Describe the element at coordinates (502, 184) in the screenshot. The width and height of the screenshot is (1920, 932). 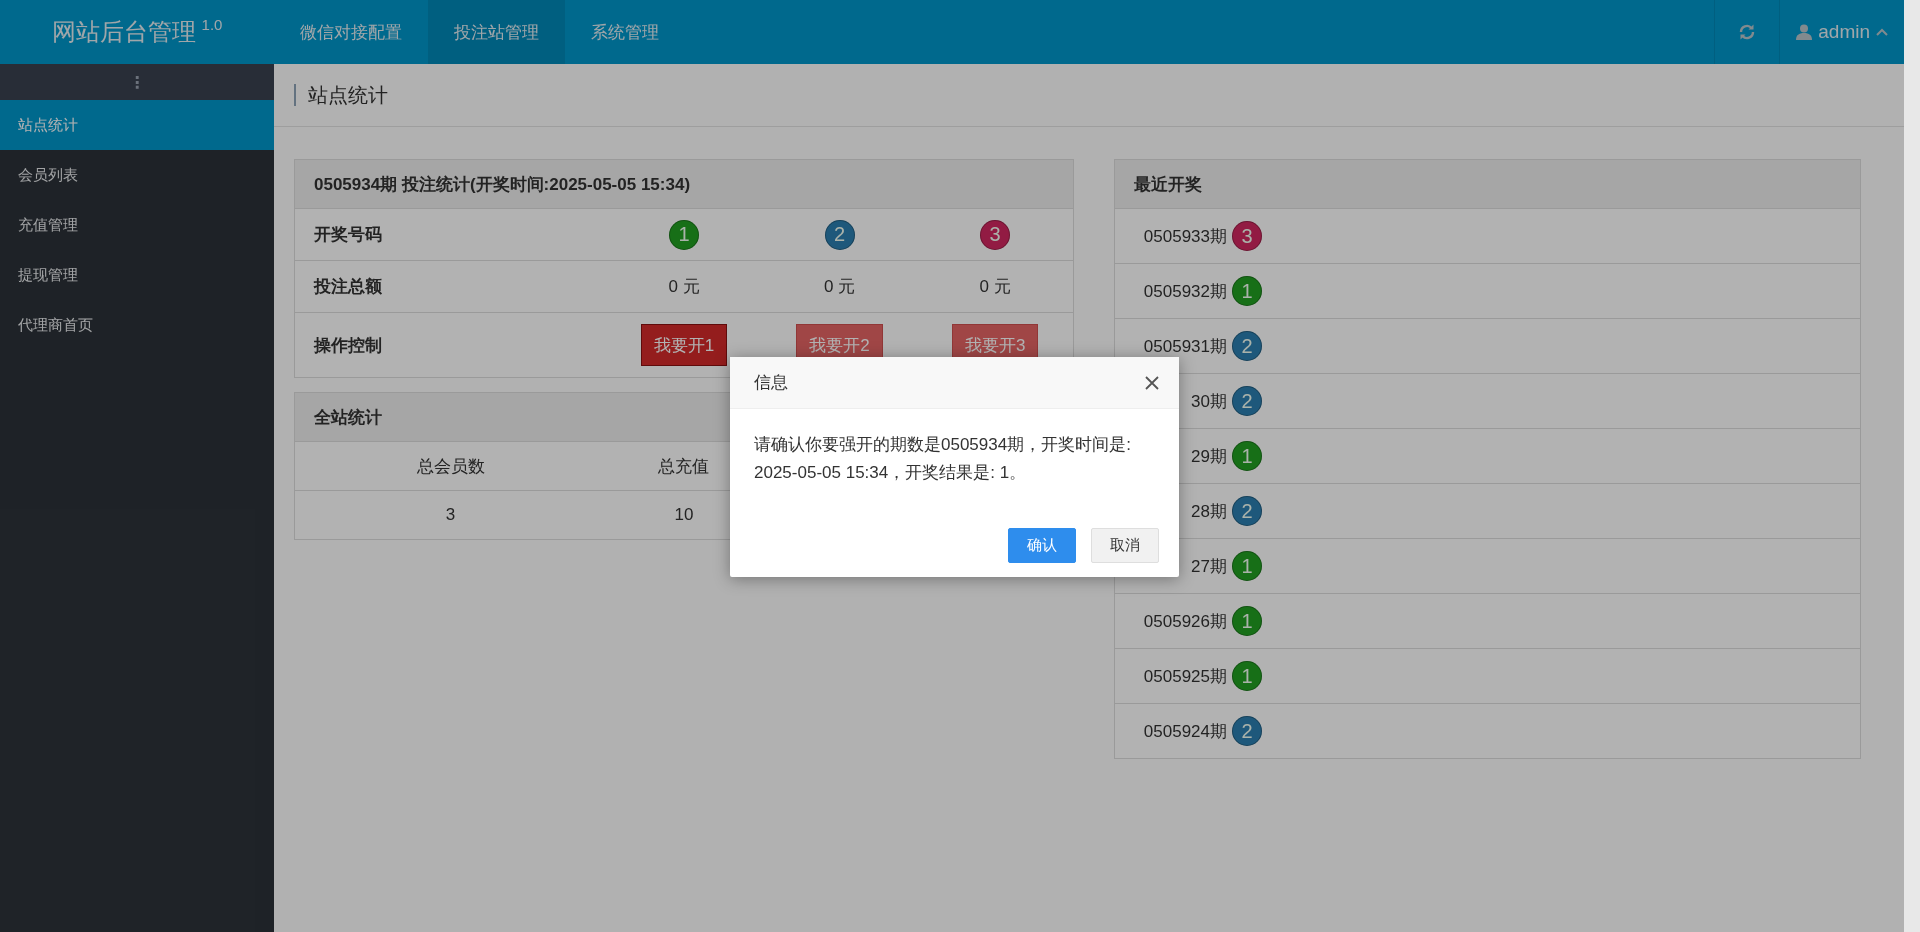
I see `panel-title: 0505934期 投注统计(开奖时间:2025-05-05 15:34)` at that location.